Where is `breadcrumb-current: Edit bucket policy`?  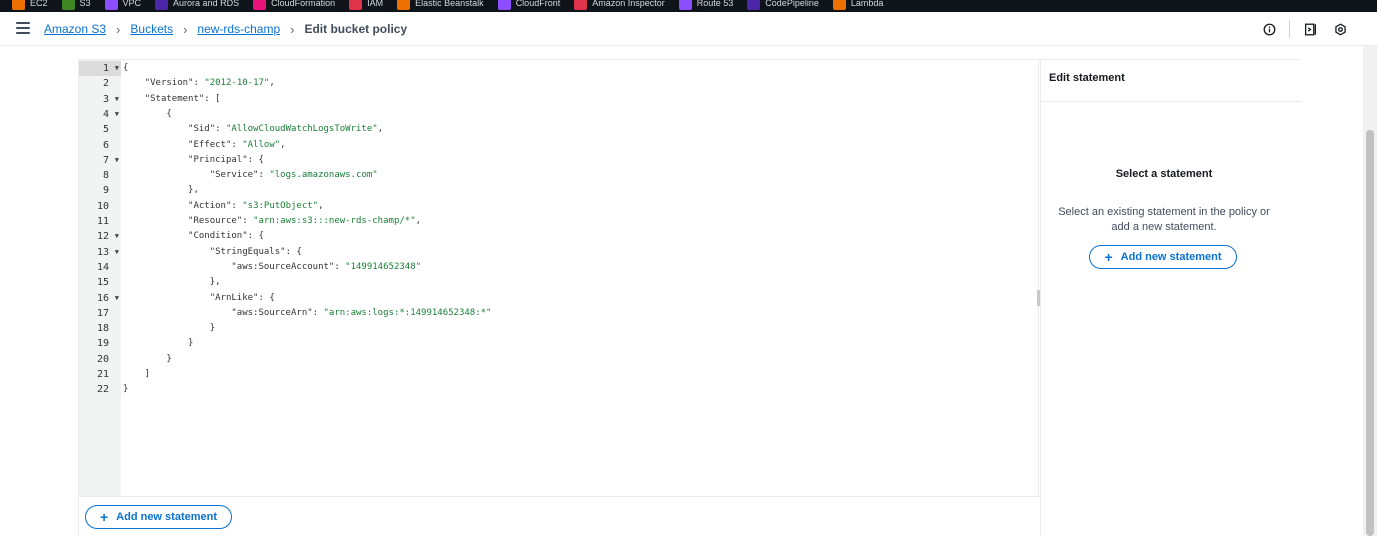 breadcrumb-current: Edit bucket policy is located at coordinates (356, 29).